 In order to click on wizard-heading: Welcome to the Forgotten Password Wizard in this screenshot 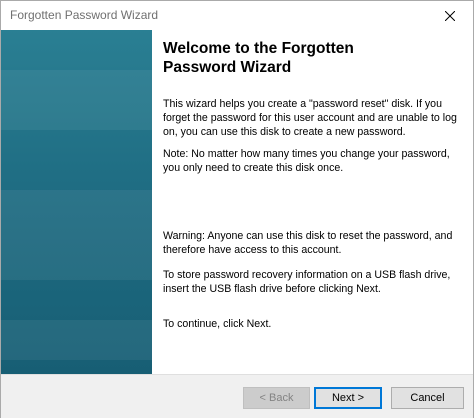, I will do `click(258, 58)`.